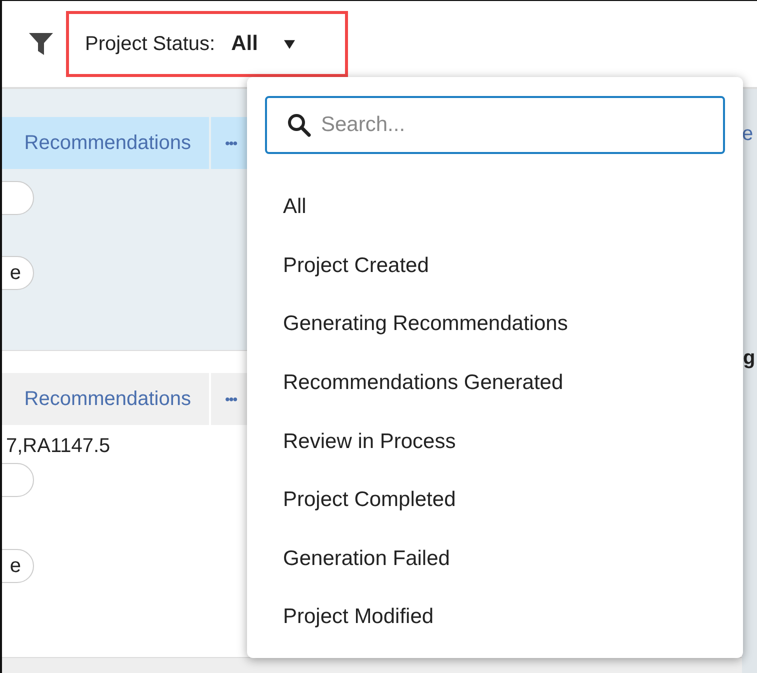 This screenshot has width=757, height=673. I want to click on menu-option: Recommendations Generated, so click(495, 383).